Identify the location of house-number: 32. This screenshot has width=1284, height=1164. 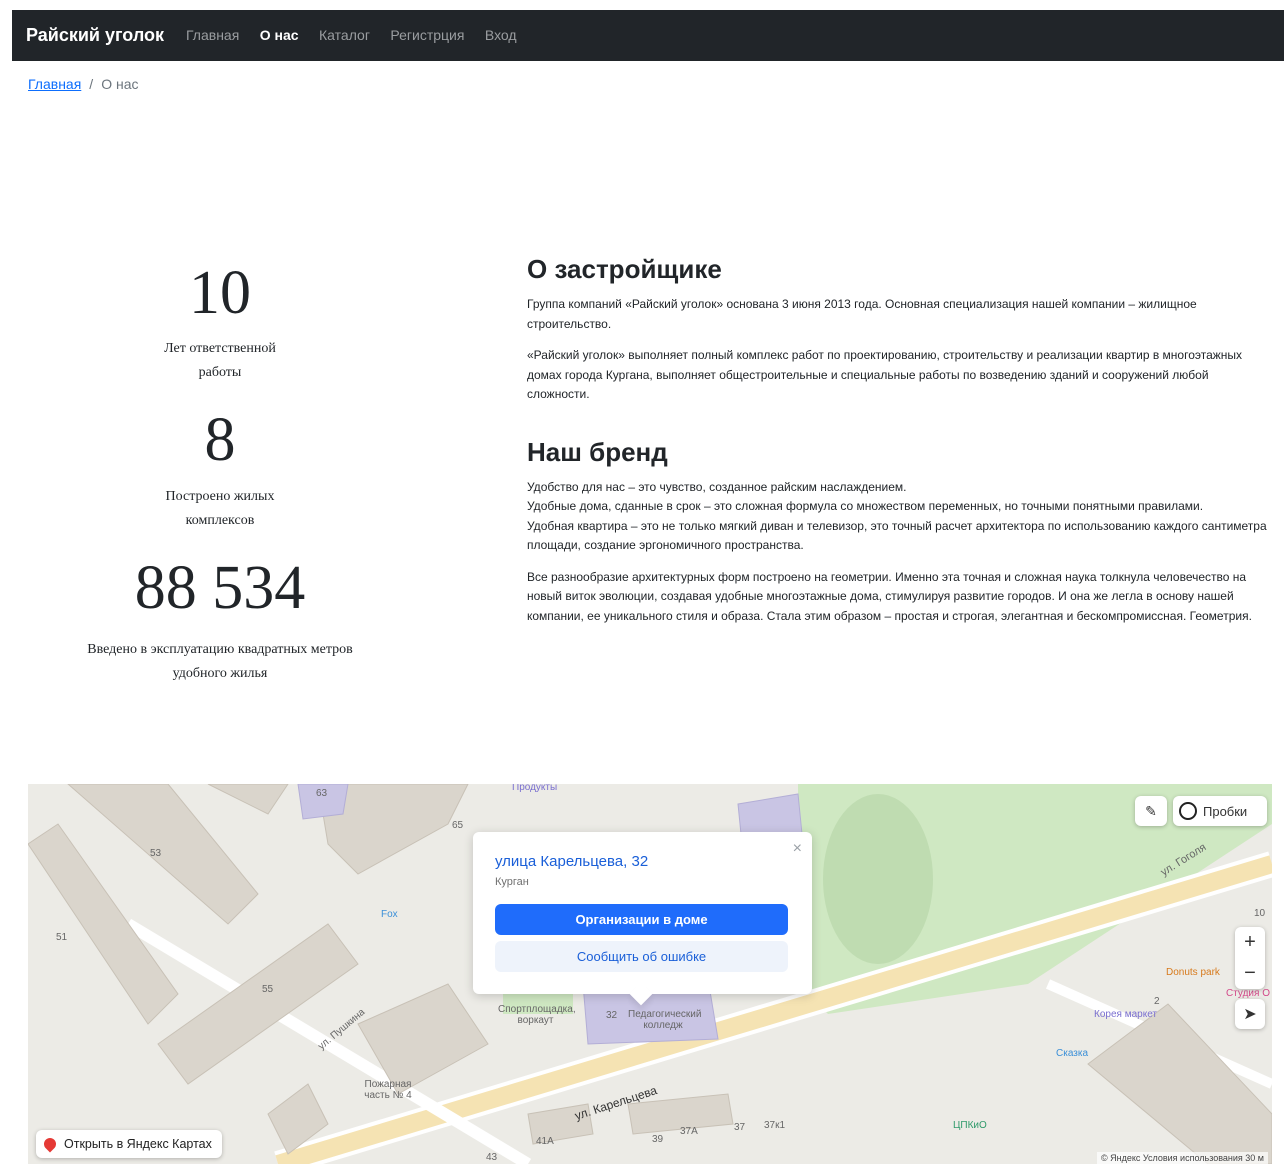
(612, 1015).